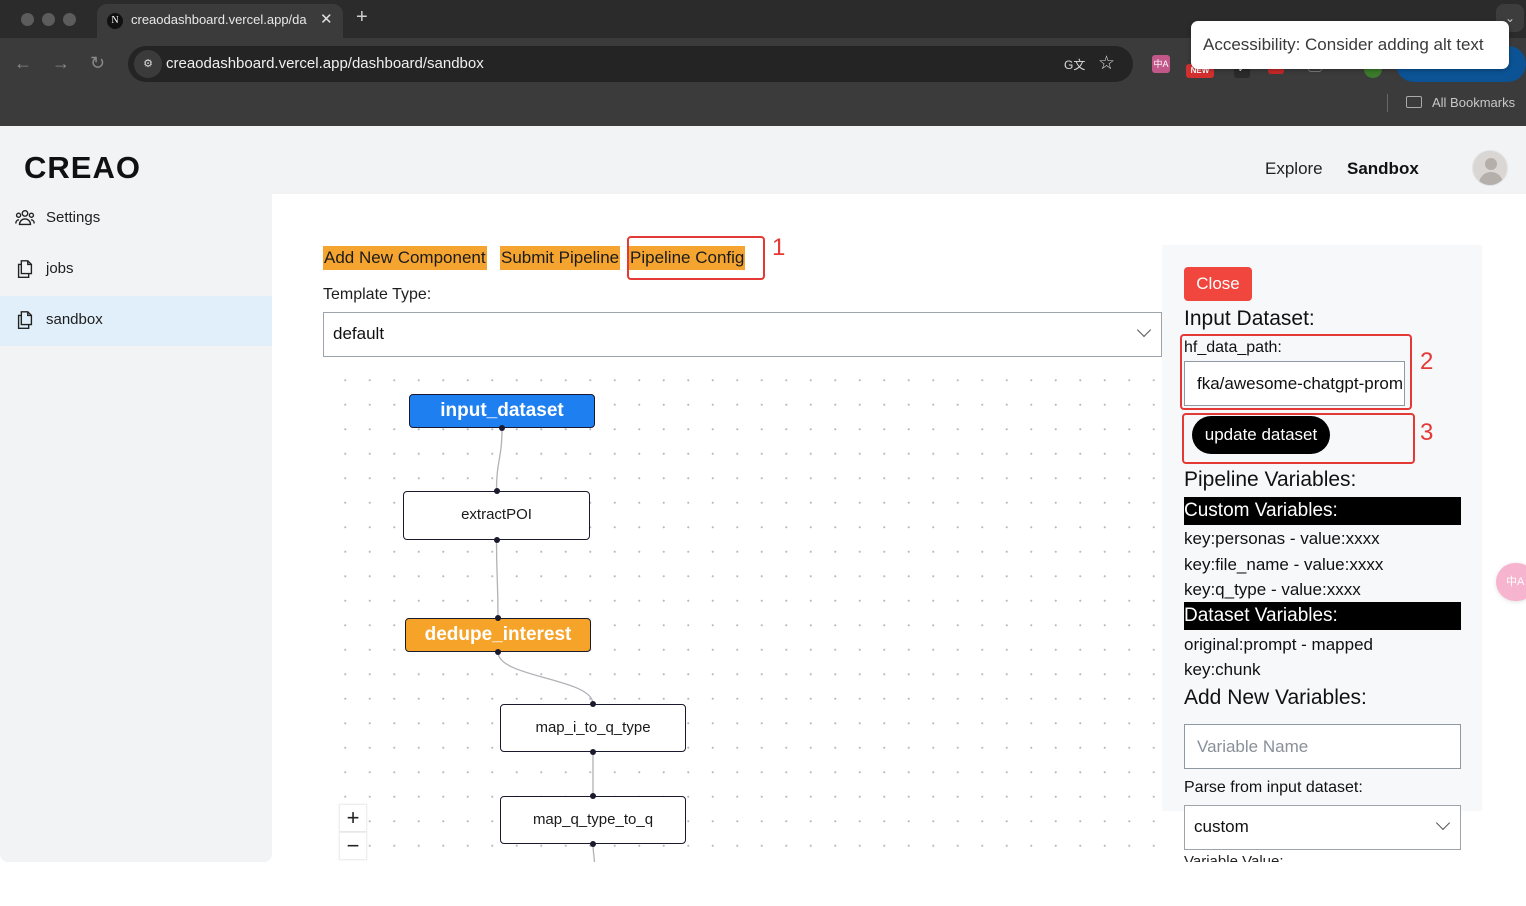 The image size is (1526, 906). What do you see at coordinates (23, 63) in the screenshot?
I see `back-button: ←` at bounding box center [23, 63].